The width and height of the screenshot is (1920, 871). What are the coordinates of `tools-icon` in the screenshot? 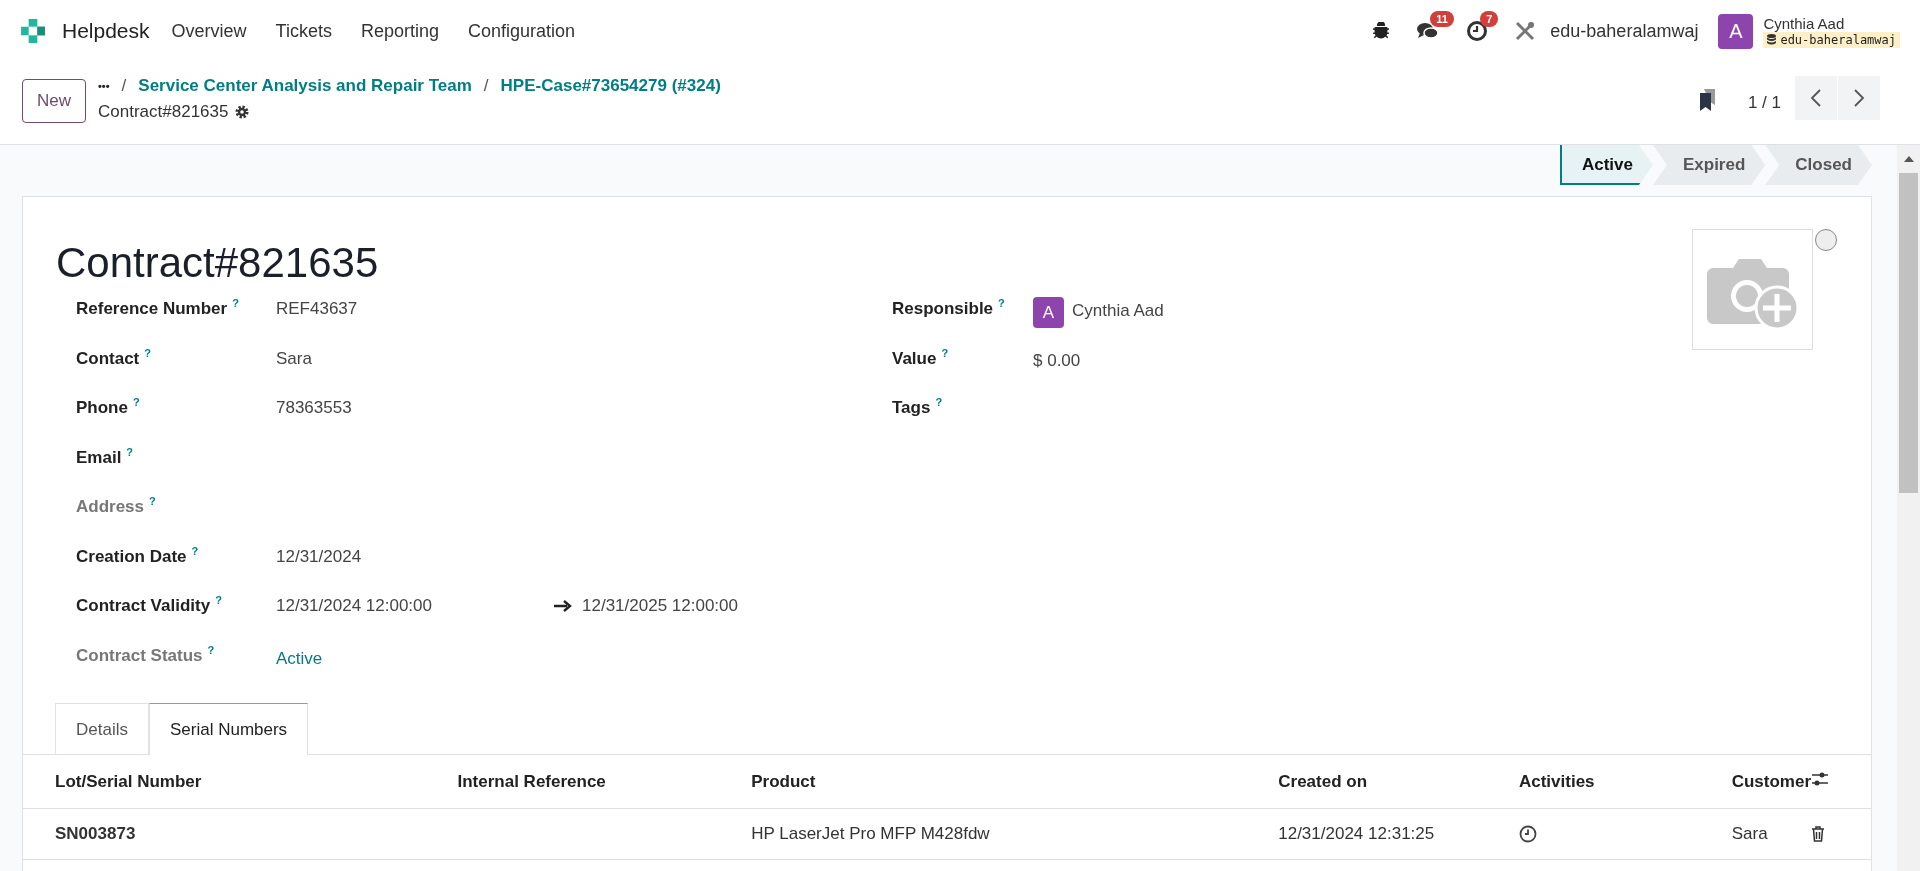 It's located at (1525, 31).